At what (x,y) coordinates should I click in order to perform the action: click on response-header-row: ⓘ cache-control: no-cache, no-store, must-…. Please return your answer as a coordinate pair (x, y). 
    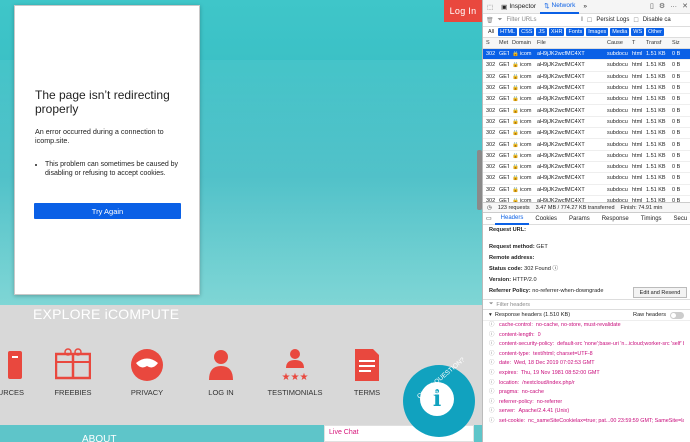
    Looking at the image, I should click on (586, 326).